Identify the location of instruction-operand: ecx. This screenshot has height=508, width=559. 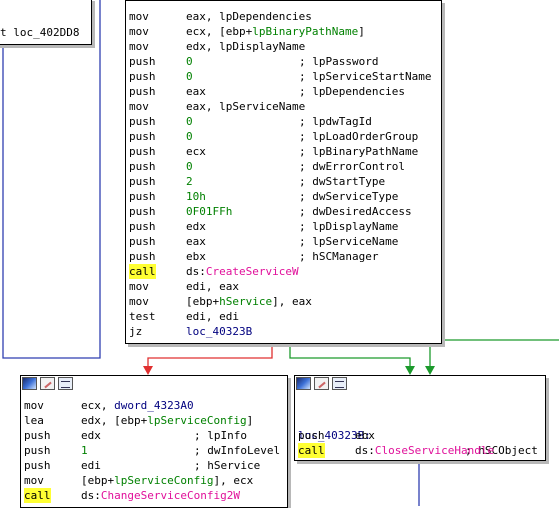
(196, 151).